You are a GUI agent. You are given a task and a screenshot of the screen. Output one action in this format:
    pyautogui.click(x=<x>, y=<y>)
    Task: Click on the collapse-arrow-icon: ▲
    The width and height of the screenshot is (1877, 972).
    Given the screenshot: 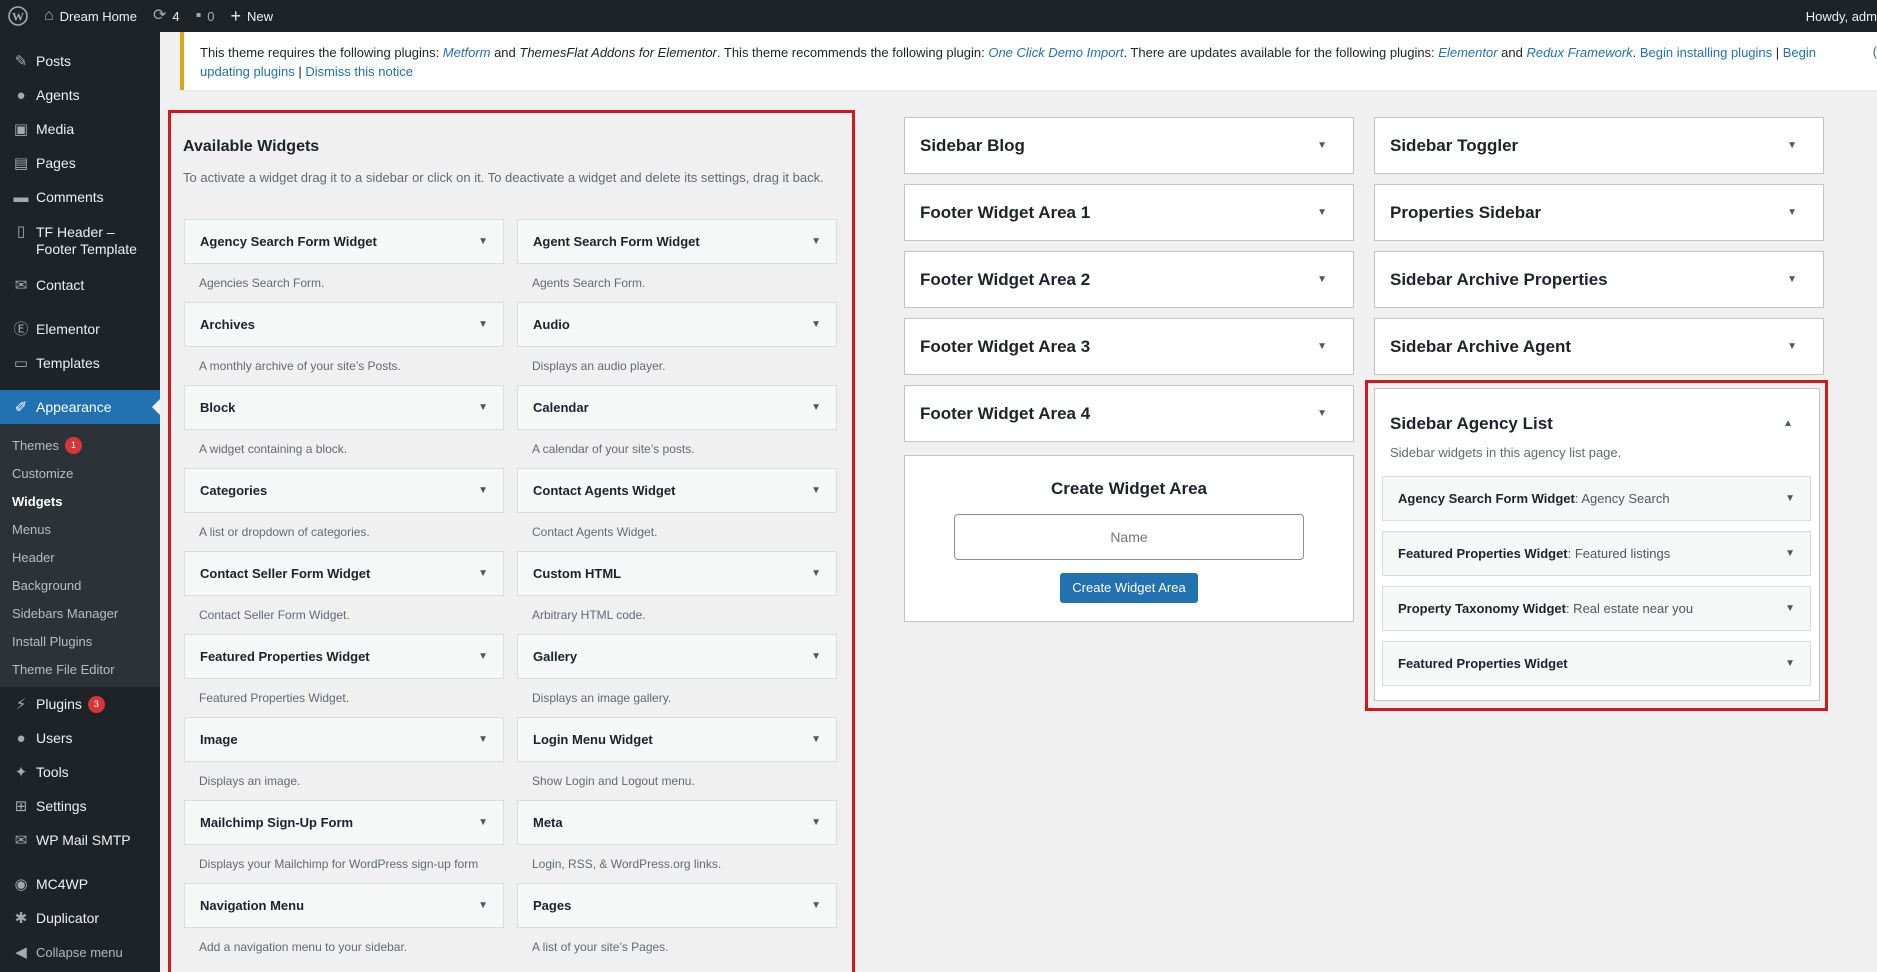 What is the action you would take?
    pyautogui.click(x=1788, y=423)
    